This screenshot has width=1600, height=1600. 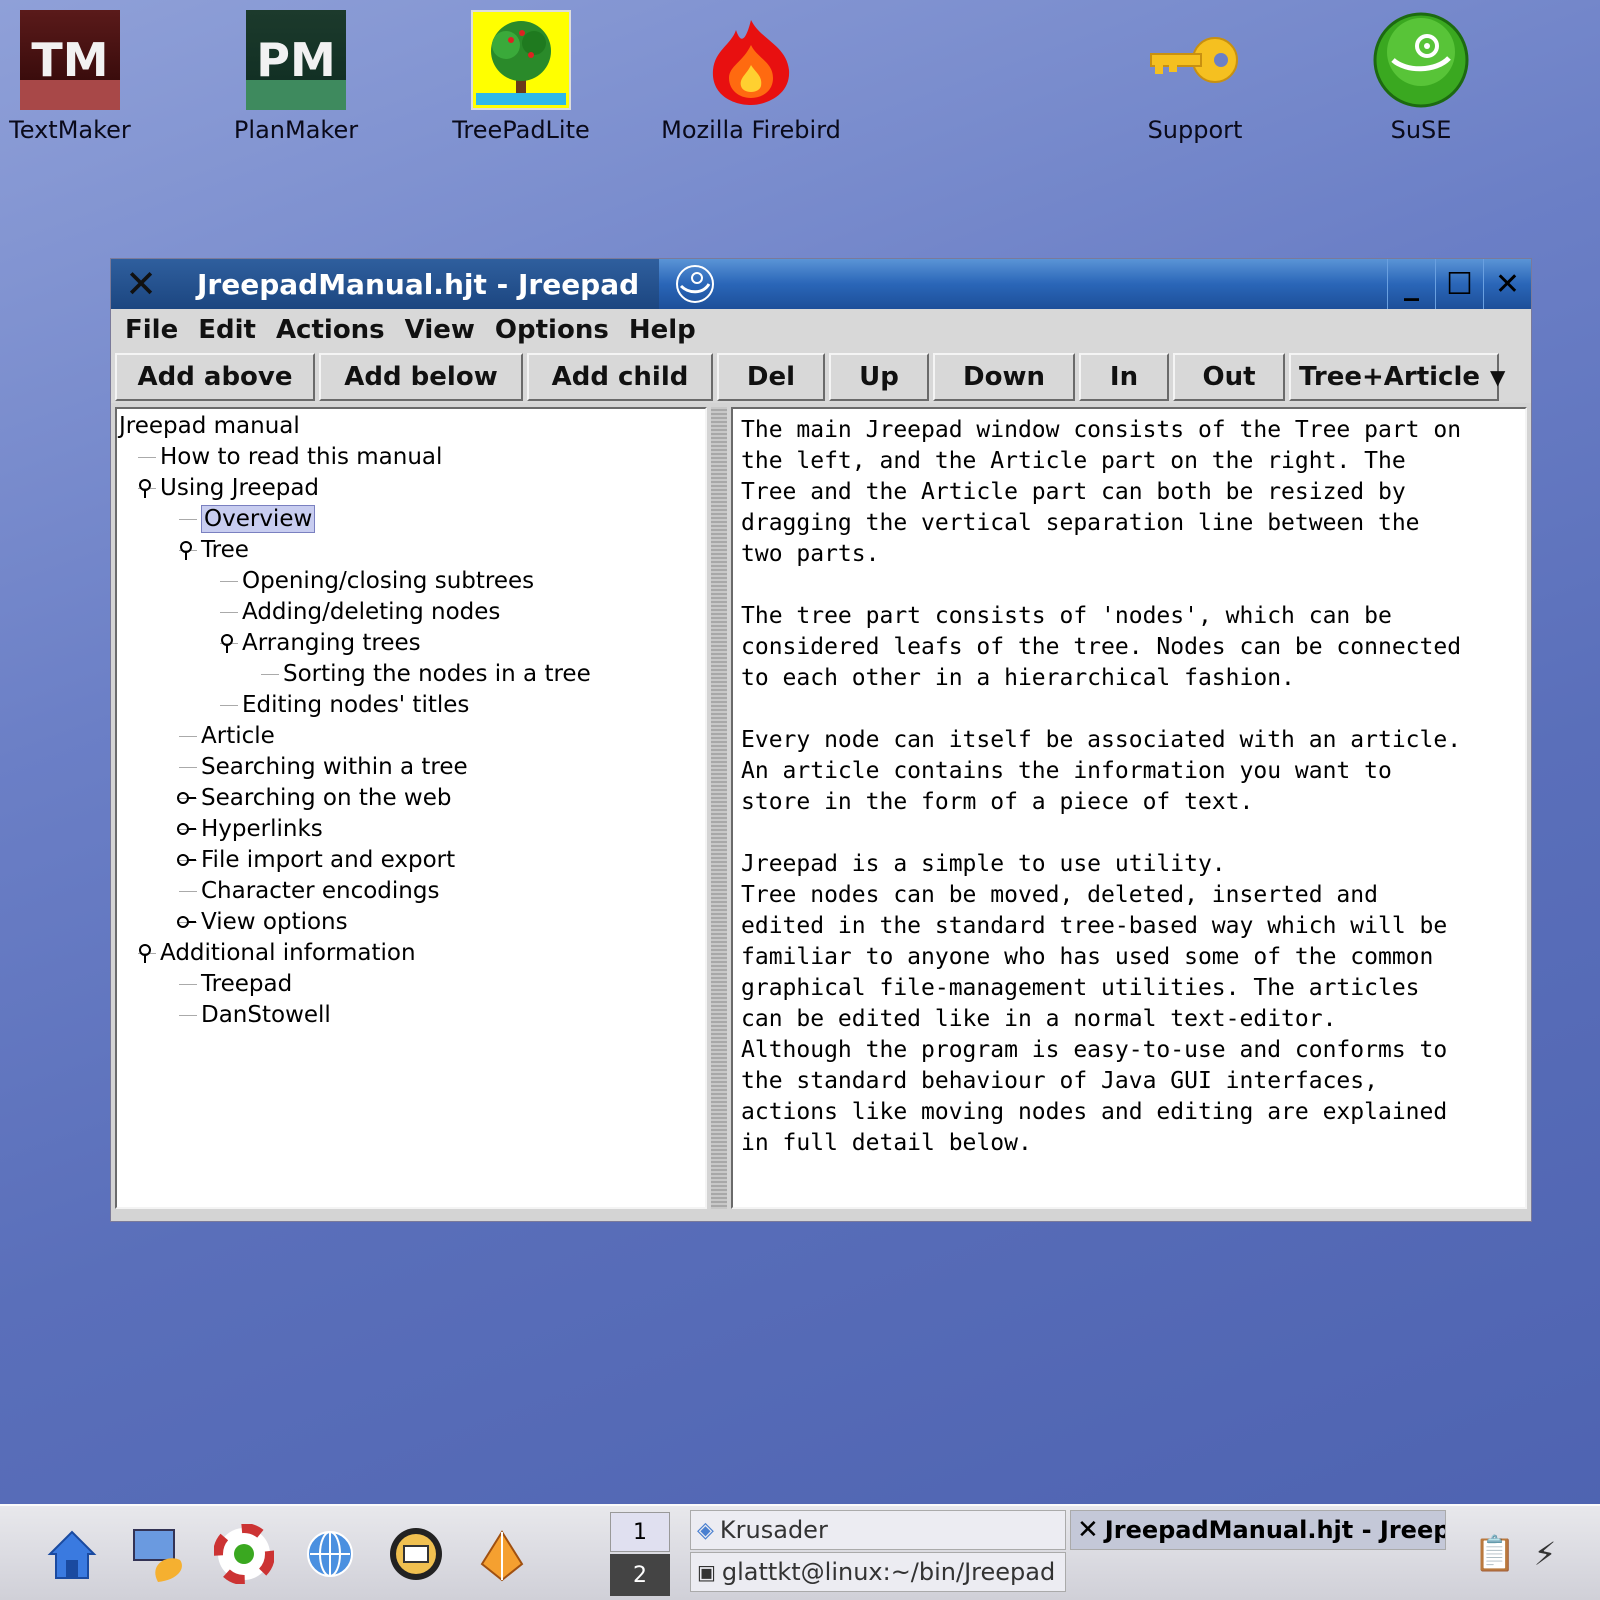 What do you see at coordinates (227, 330) in the screenshot?
I see `menu-edit: Edit` at bounding box center [227, 330].